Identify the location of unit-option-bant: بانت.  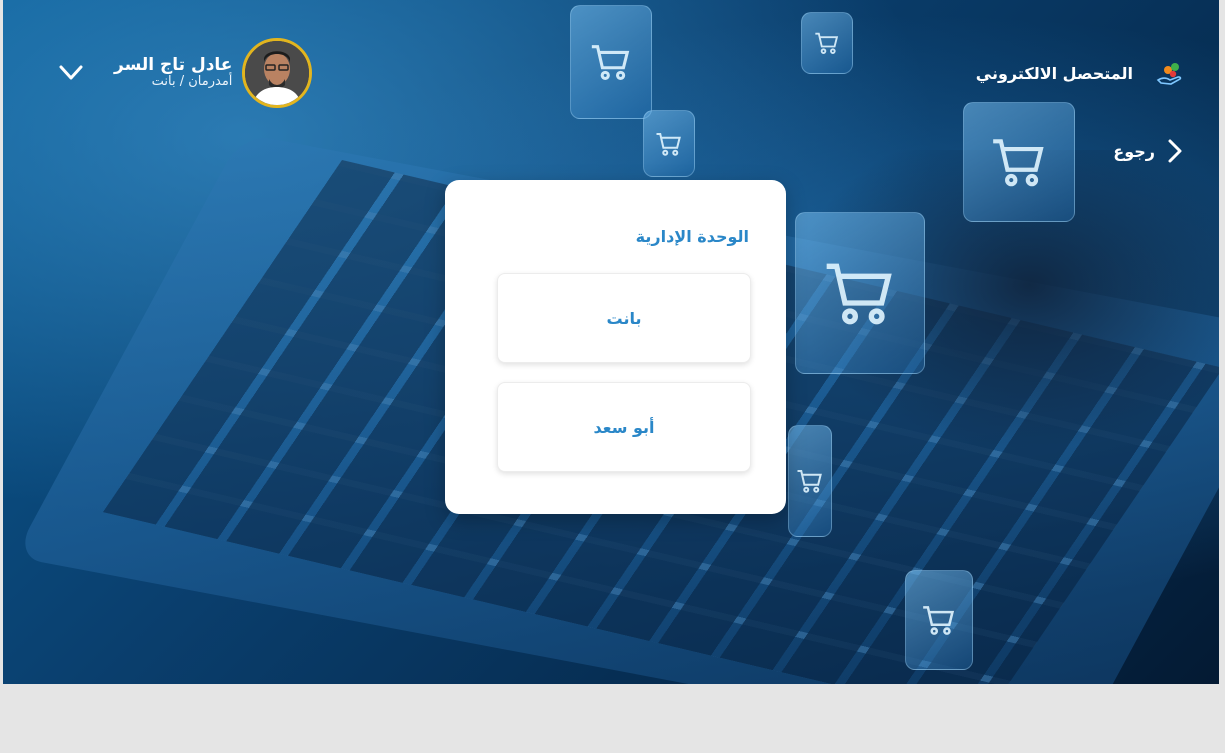
(624, 318).